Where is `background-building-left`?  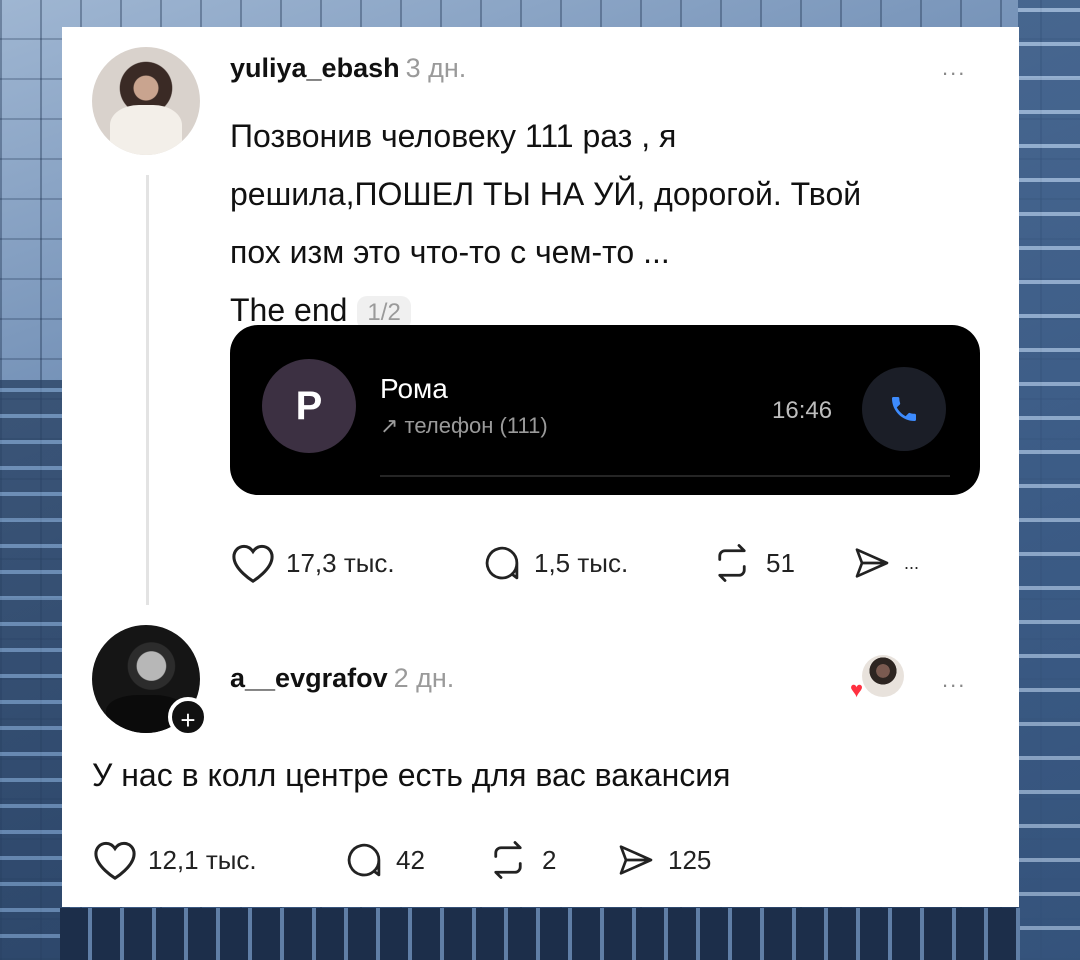 background-building-left is located at coordinates (35, 670).